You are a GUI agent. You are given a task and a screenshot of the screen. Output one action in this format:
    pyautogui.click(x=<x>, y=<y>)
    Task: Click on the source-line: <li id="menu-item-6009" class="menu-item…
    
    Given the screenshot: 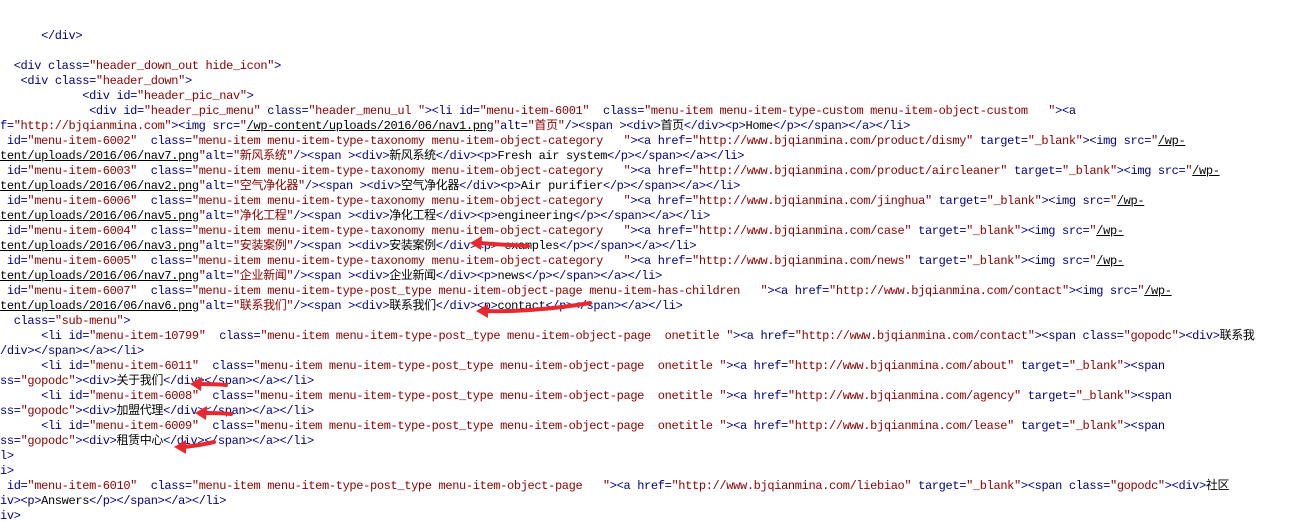 What is the action you would take?
    pyautogui.click(x=582, y=426)
    